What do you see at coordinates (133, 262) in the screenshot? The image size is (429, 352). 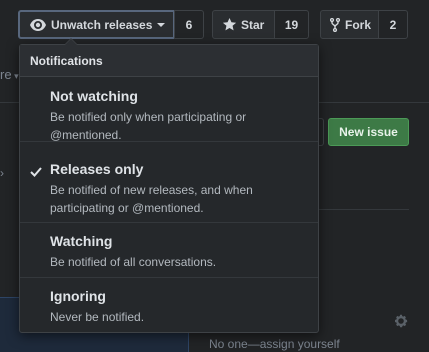 I see `menu-item-description: Be notified of all conversations.` at bounding box center [133, 262].